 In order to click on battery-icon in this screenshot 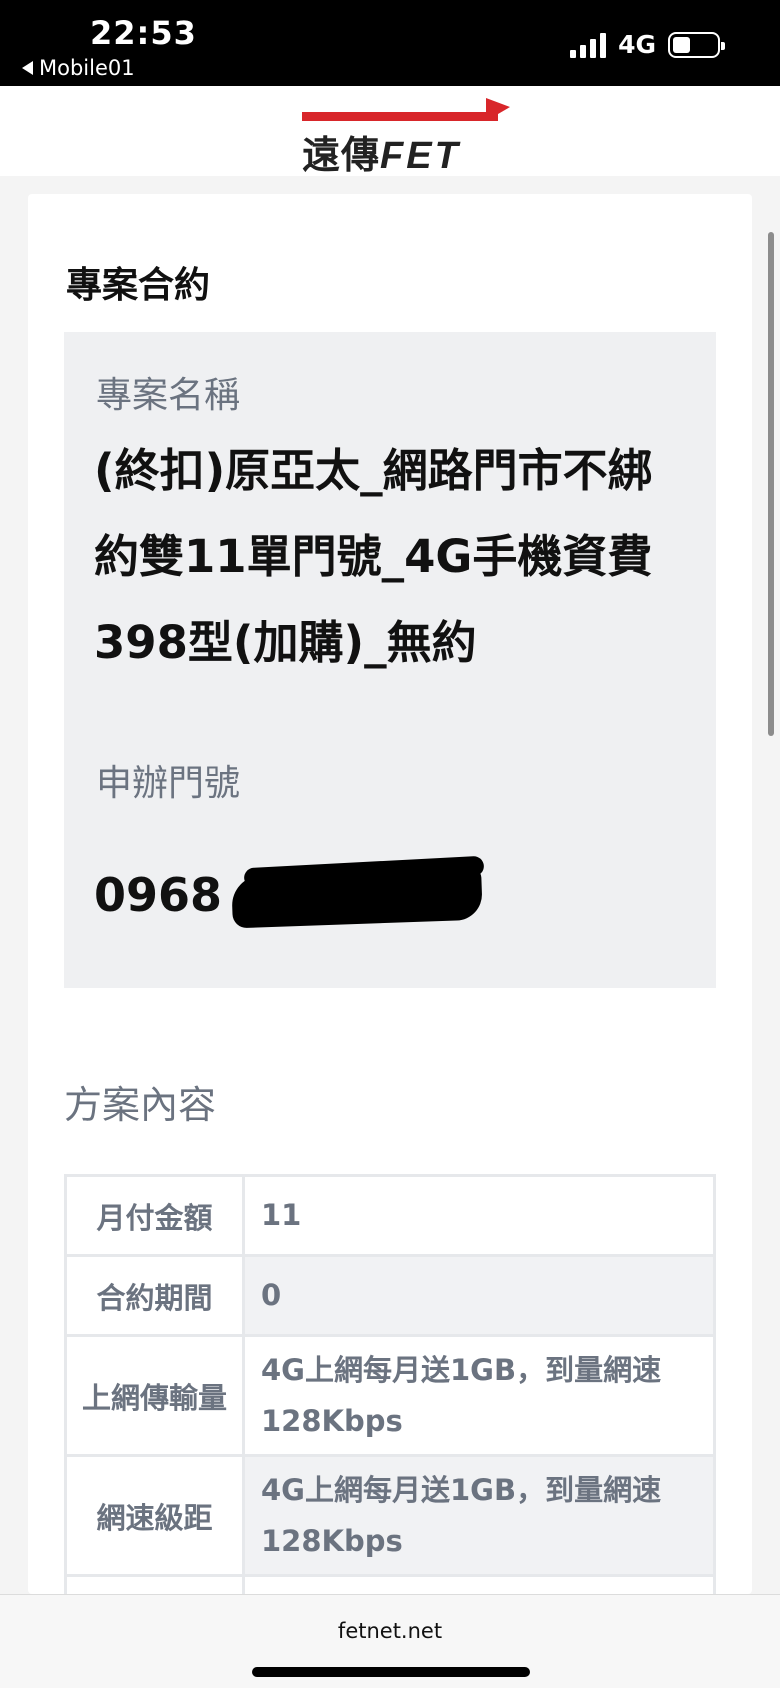, I will do `click(696, 44)`.